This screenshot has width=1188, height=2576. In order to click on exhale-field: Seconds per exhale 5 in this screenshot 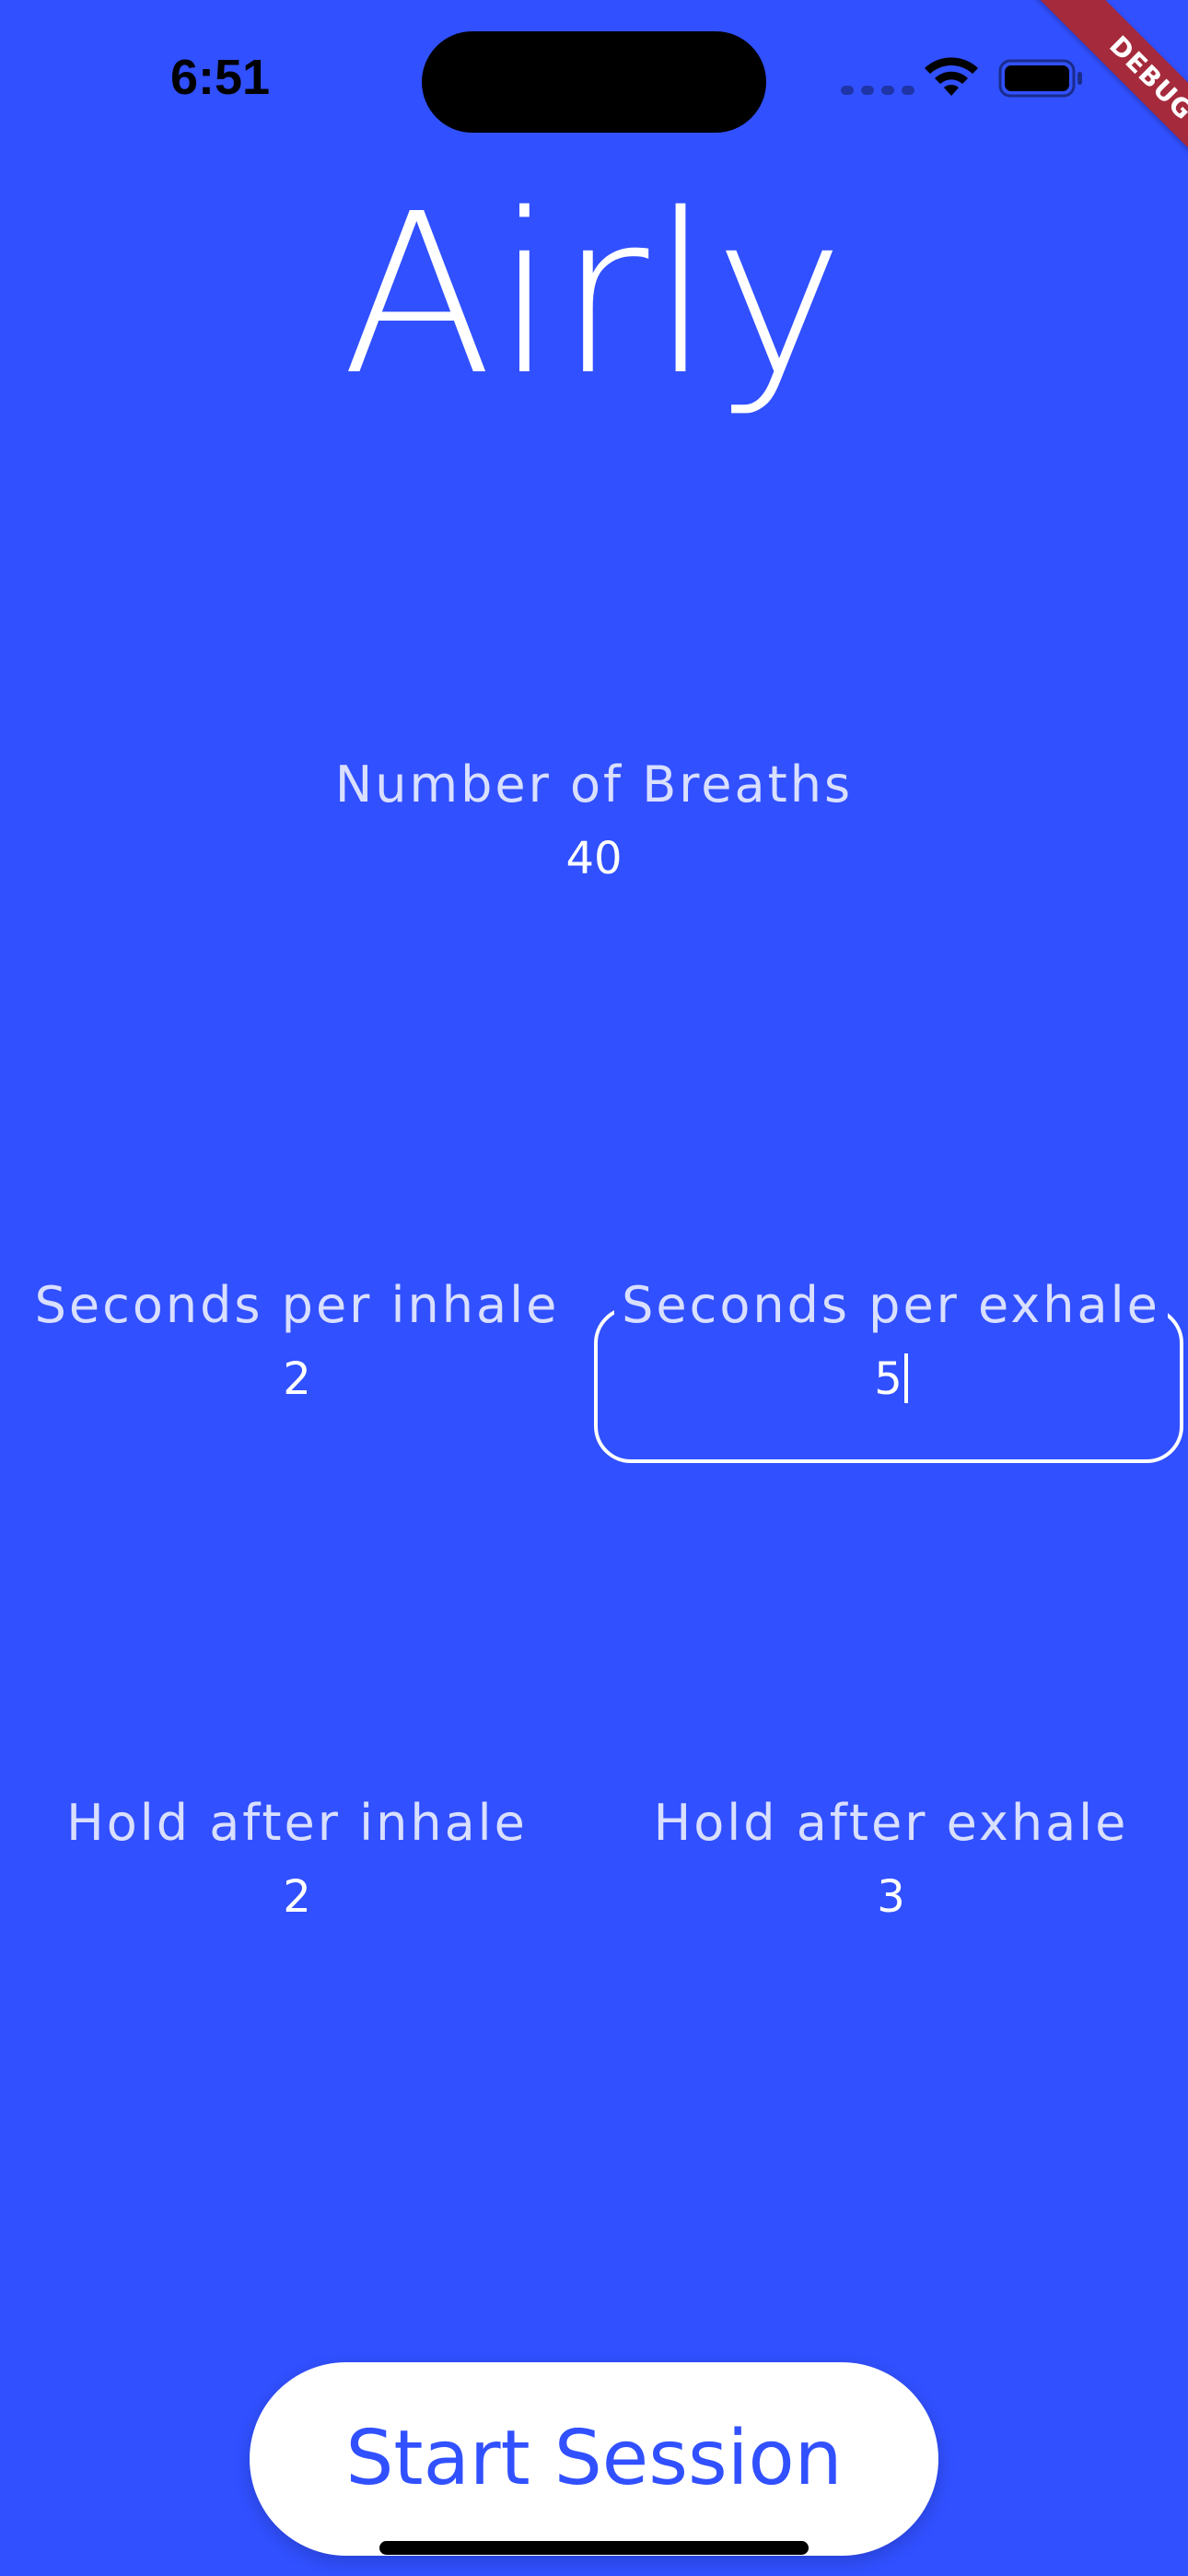, I will do `click(891, 1341)`.